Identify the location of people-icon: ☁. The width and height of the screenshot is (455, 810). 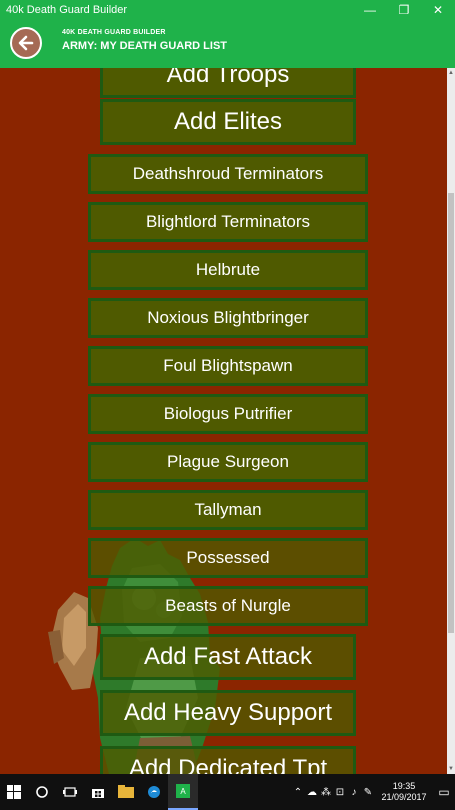
(312, 792).